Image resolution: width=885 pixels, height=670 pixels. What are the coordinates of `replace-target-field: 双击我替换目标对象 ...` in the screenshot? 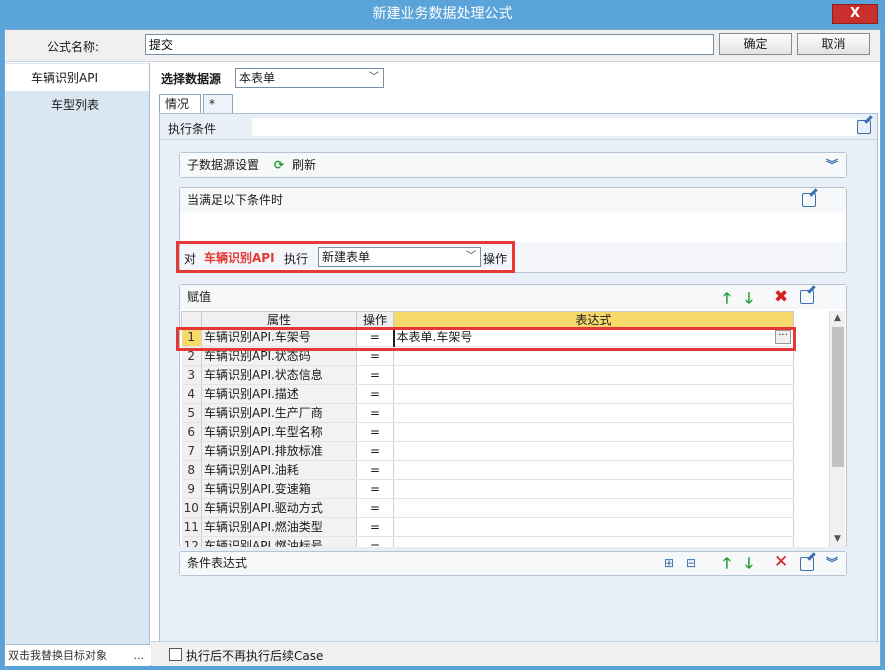 It's located at (77, 655).